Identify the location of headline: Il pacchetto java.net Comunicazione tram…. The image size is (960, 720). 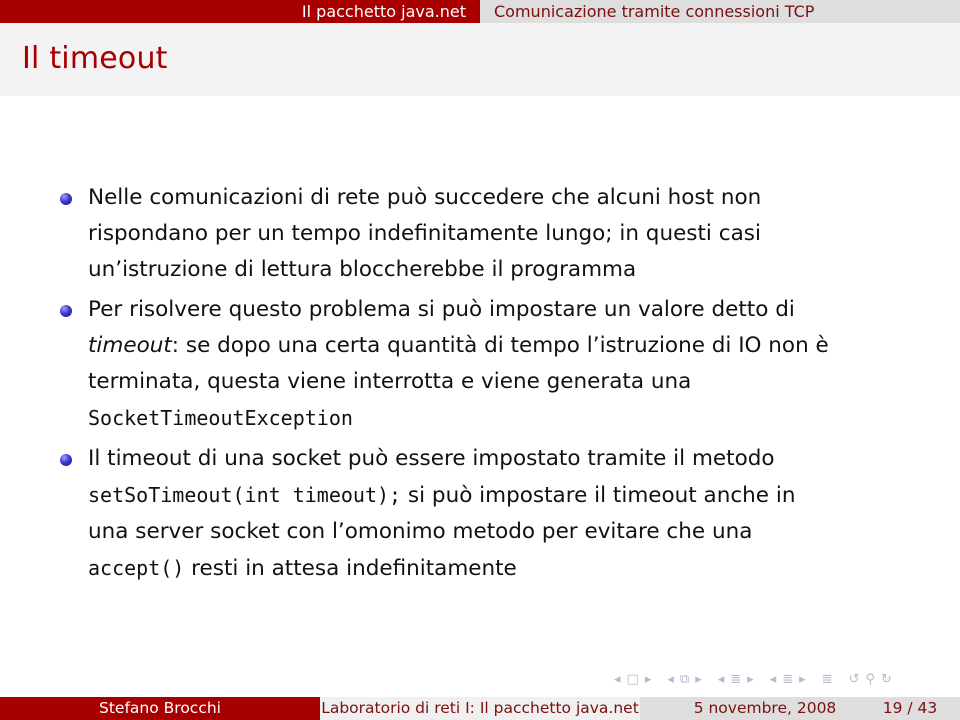
(480, 11).